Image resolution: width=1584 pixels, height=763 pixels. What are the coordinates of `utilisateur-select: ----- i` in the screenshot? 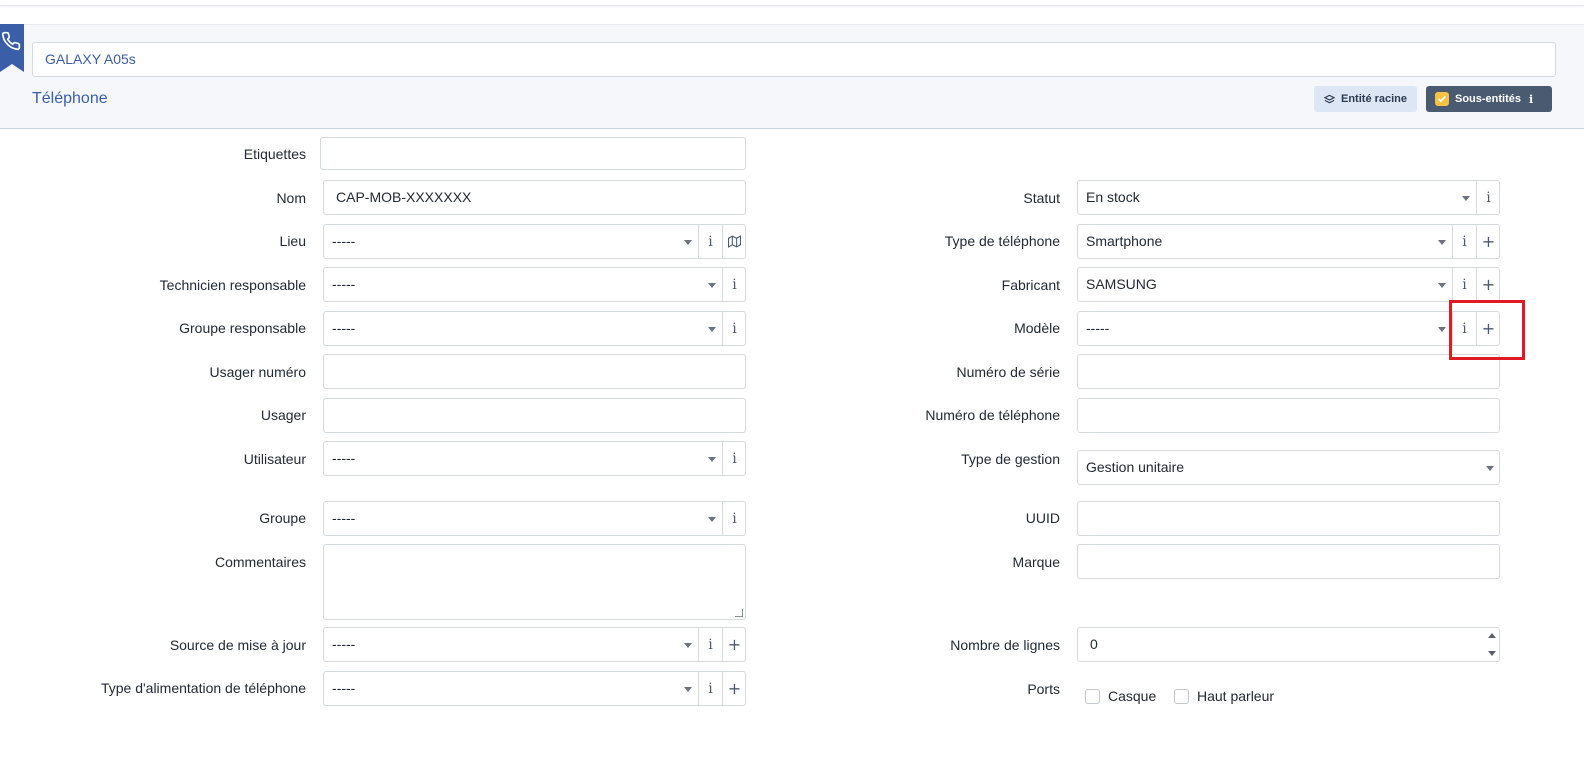 It's located at (534, 458).